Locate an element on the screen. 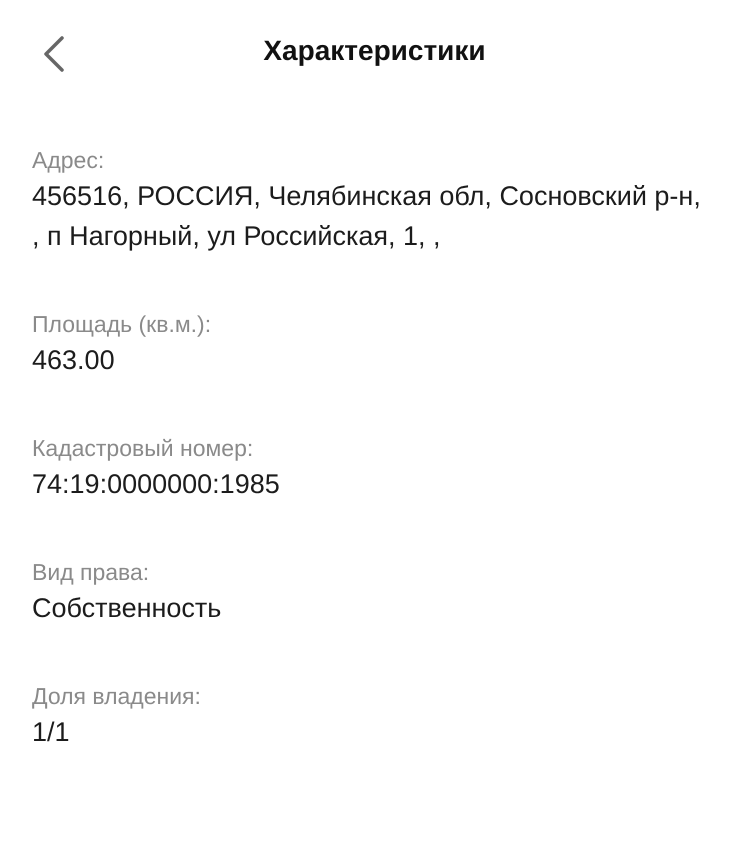 This screenshot has width=749, height=860. field-value: 1/1 is located at coordinates (51, 732).